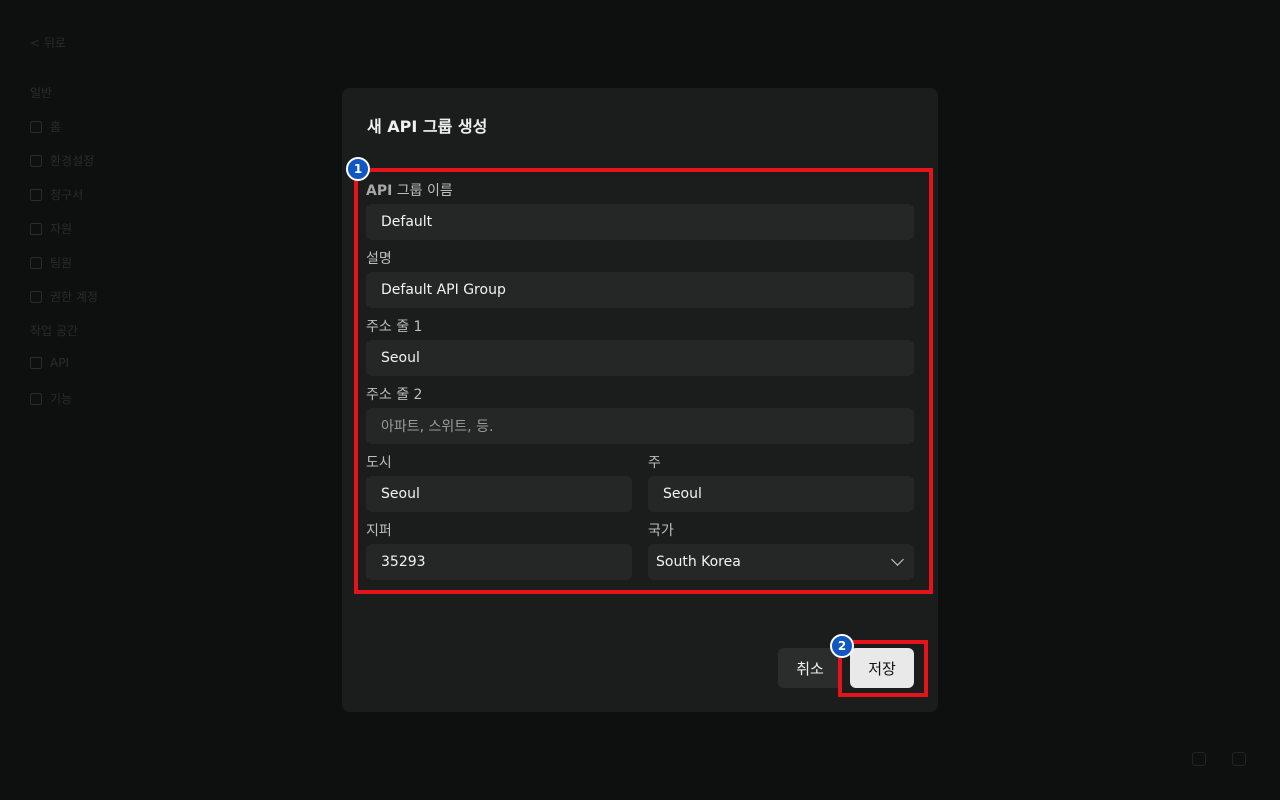  What do you see at coordinates (36, 262) in the screenshot?
I see `team-icon` at bounding box center [36, 262].